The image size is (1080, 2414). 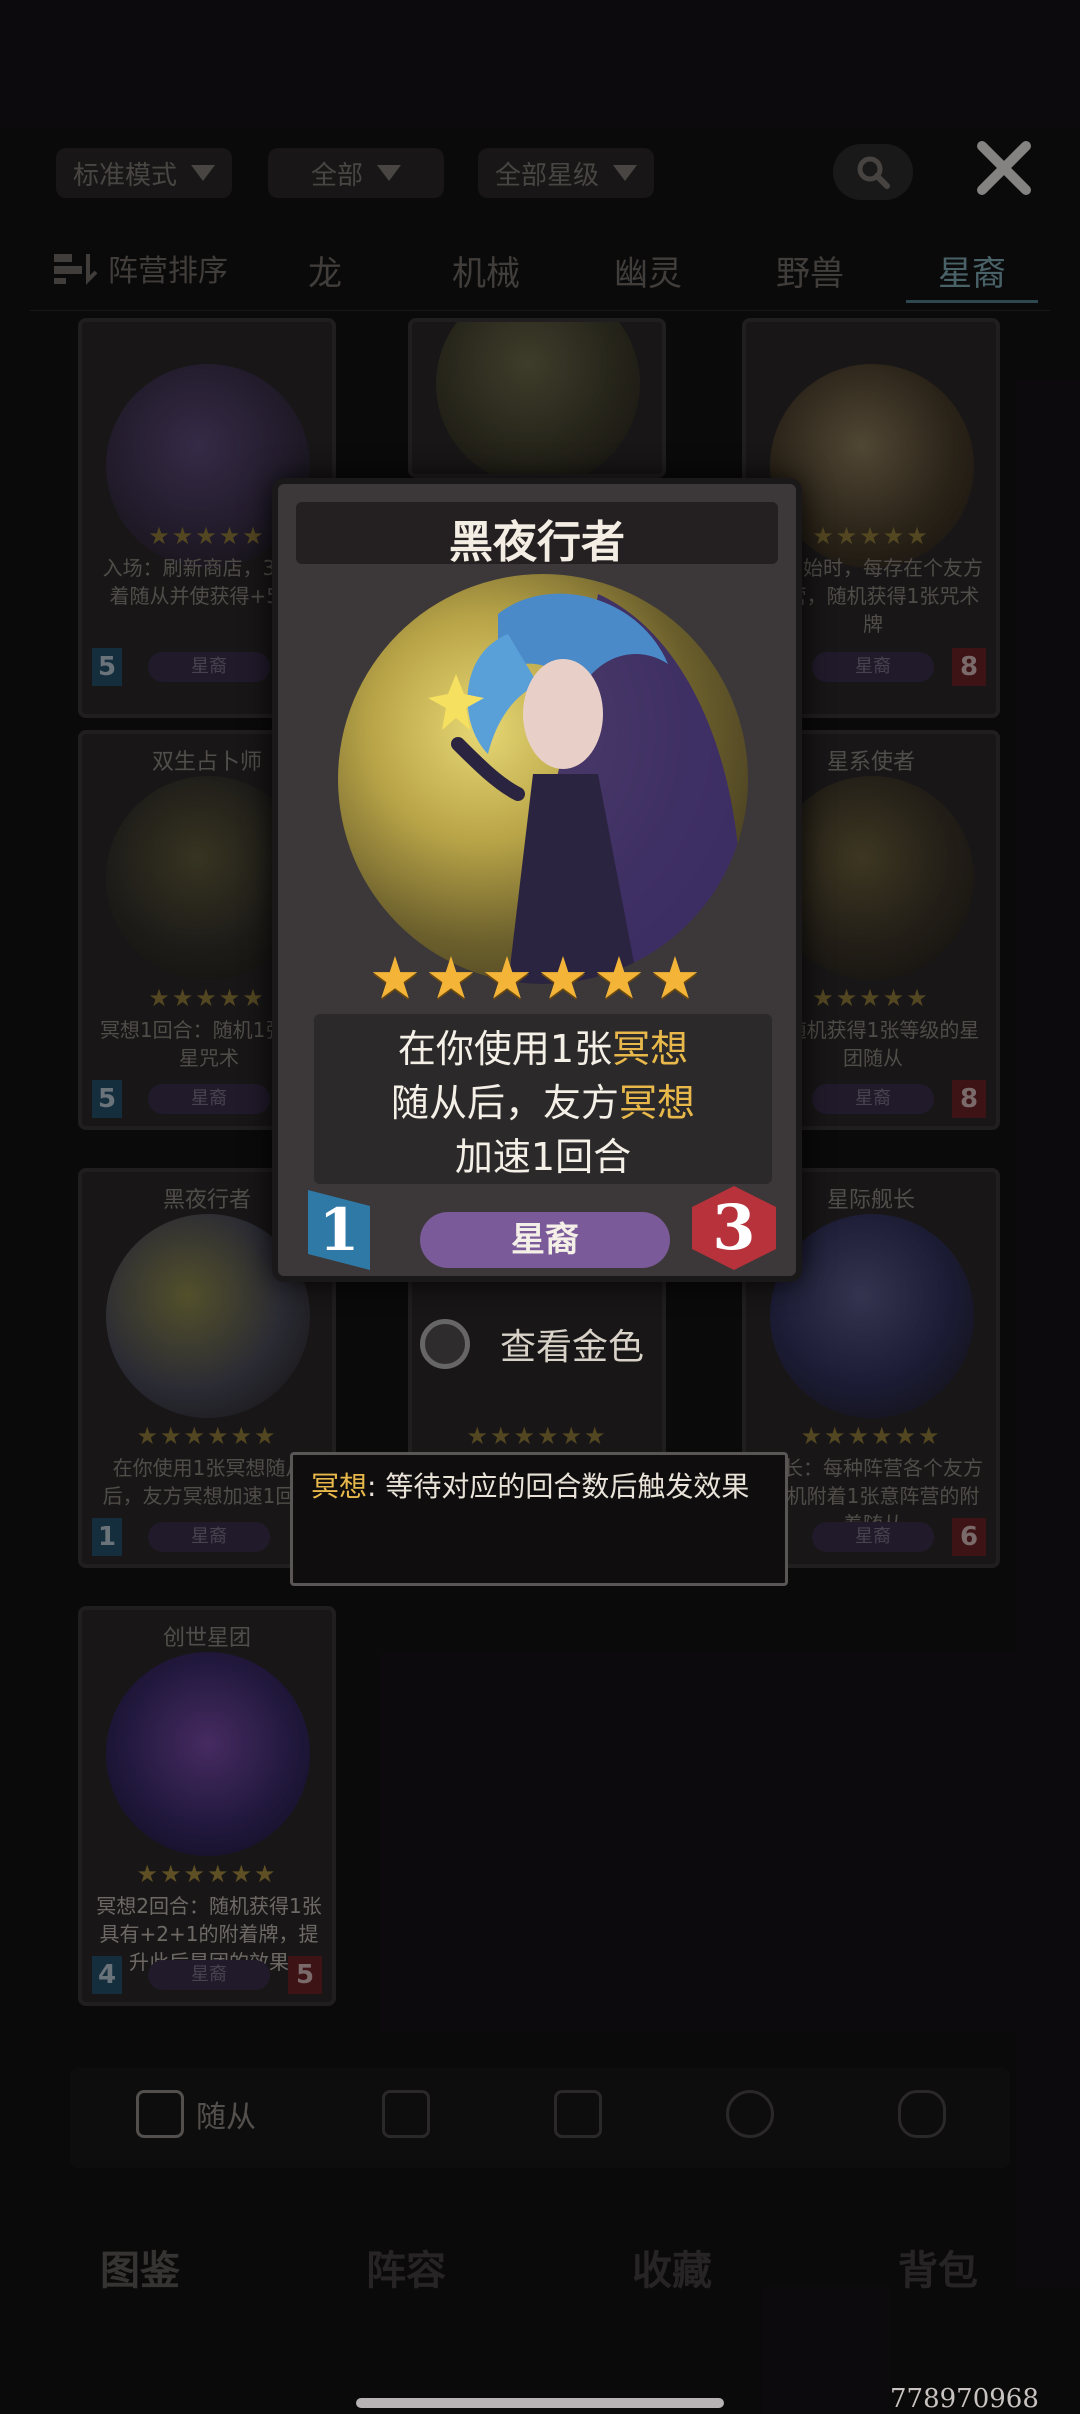 I want to click on tooltip-keyword: 冥想, so click(x=339, y=1486).